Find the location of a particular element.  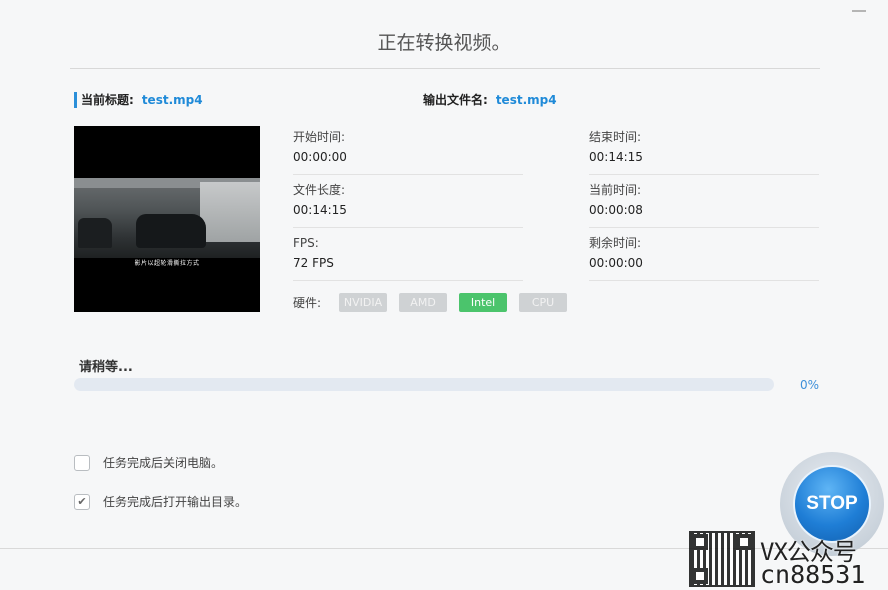

fps-value: 72 FPS is located at coordinates (313, 263).